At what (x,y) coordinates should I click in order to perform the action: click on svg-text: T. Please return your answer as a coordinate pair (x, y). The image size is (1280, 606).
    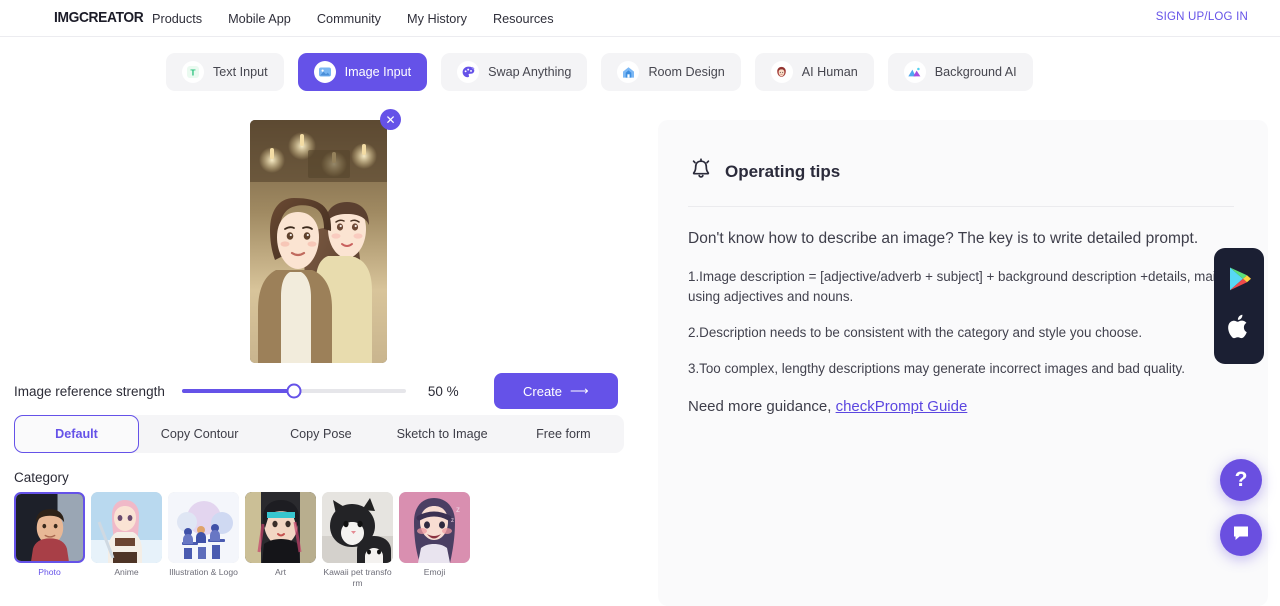
    Looking at the image, I should click on (193, 72).